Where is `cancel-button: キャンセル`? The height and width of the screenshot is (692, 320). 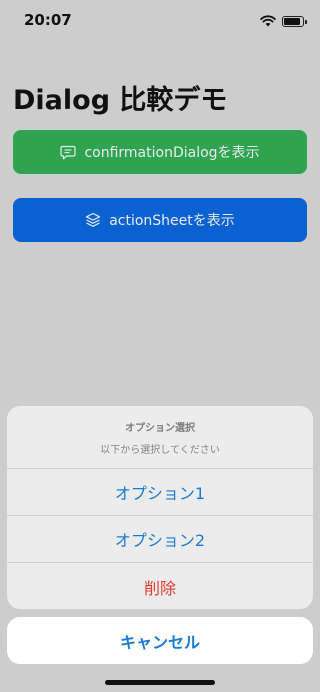
cancel-button: キャンセル is located at coordinates (160, 640).